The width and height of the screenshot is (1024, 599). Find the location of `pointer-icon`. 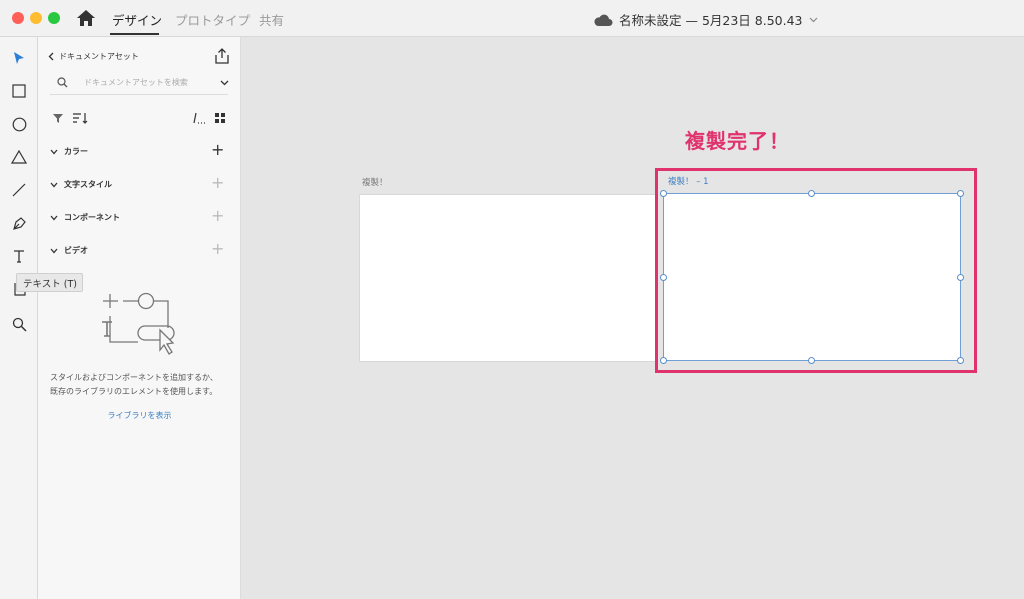

pointer-icon is located at coordinates (19, 58).